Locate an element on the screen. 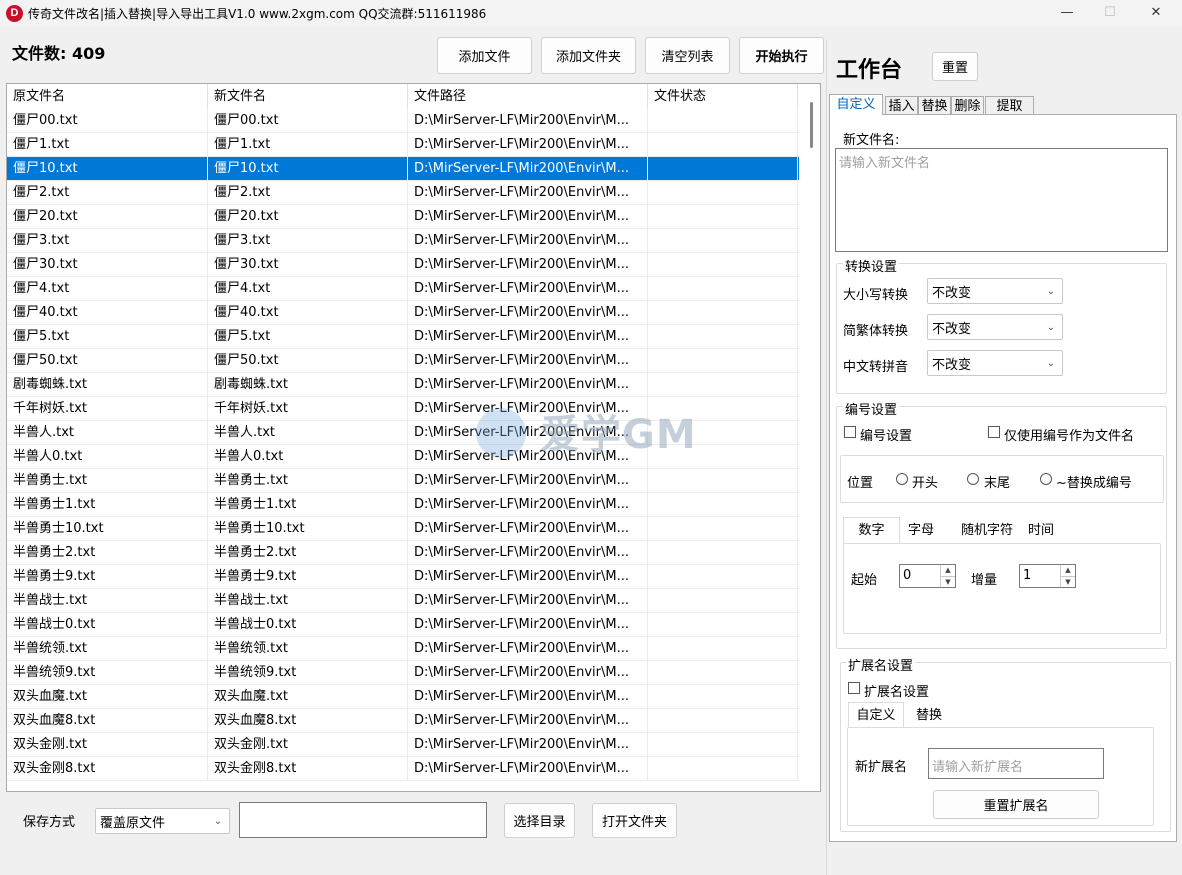 This screenshot has width=1182, height=875. reset-button: 重置 is located at coordinates (955, 66).